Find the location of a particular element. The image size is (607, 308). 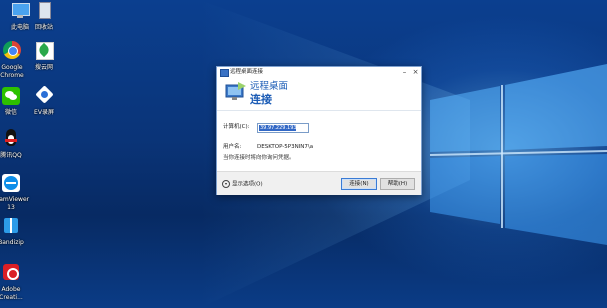

desktop-icon-recycle-bin: 回收站 is located at coordinates (44, 16).